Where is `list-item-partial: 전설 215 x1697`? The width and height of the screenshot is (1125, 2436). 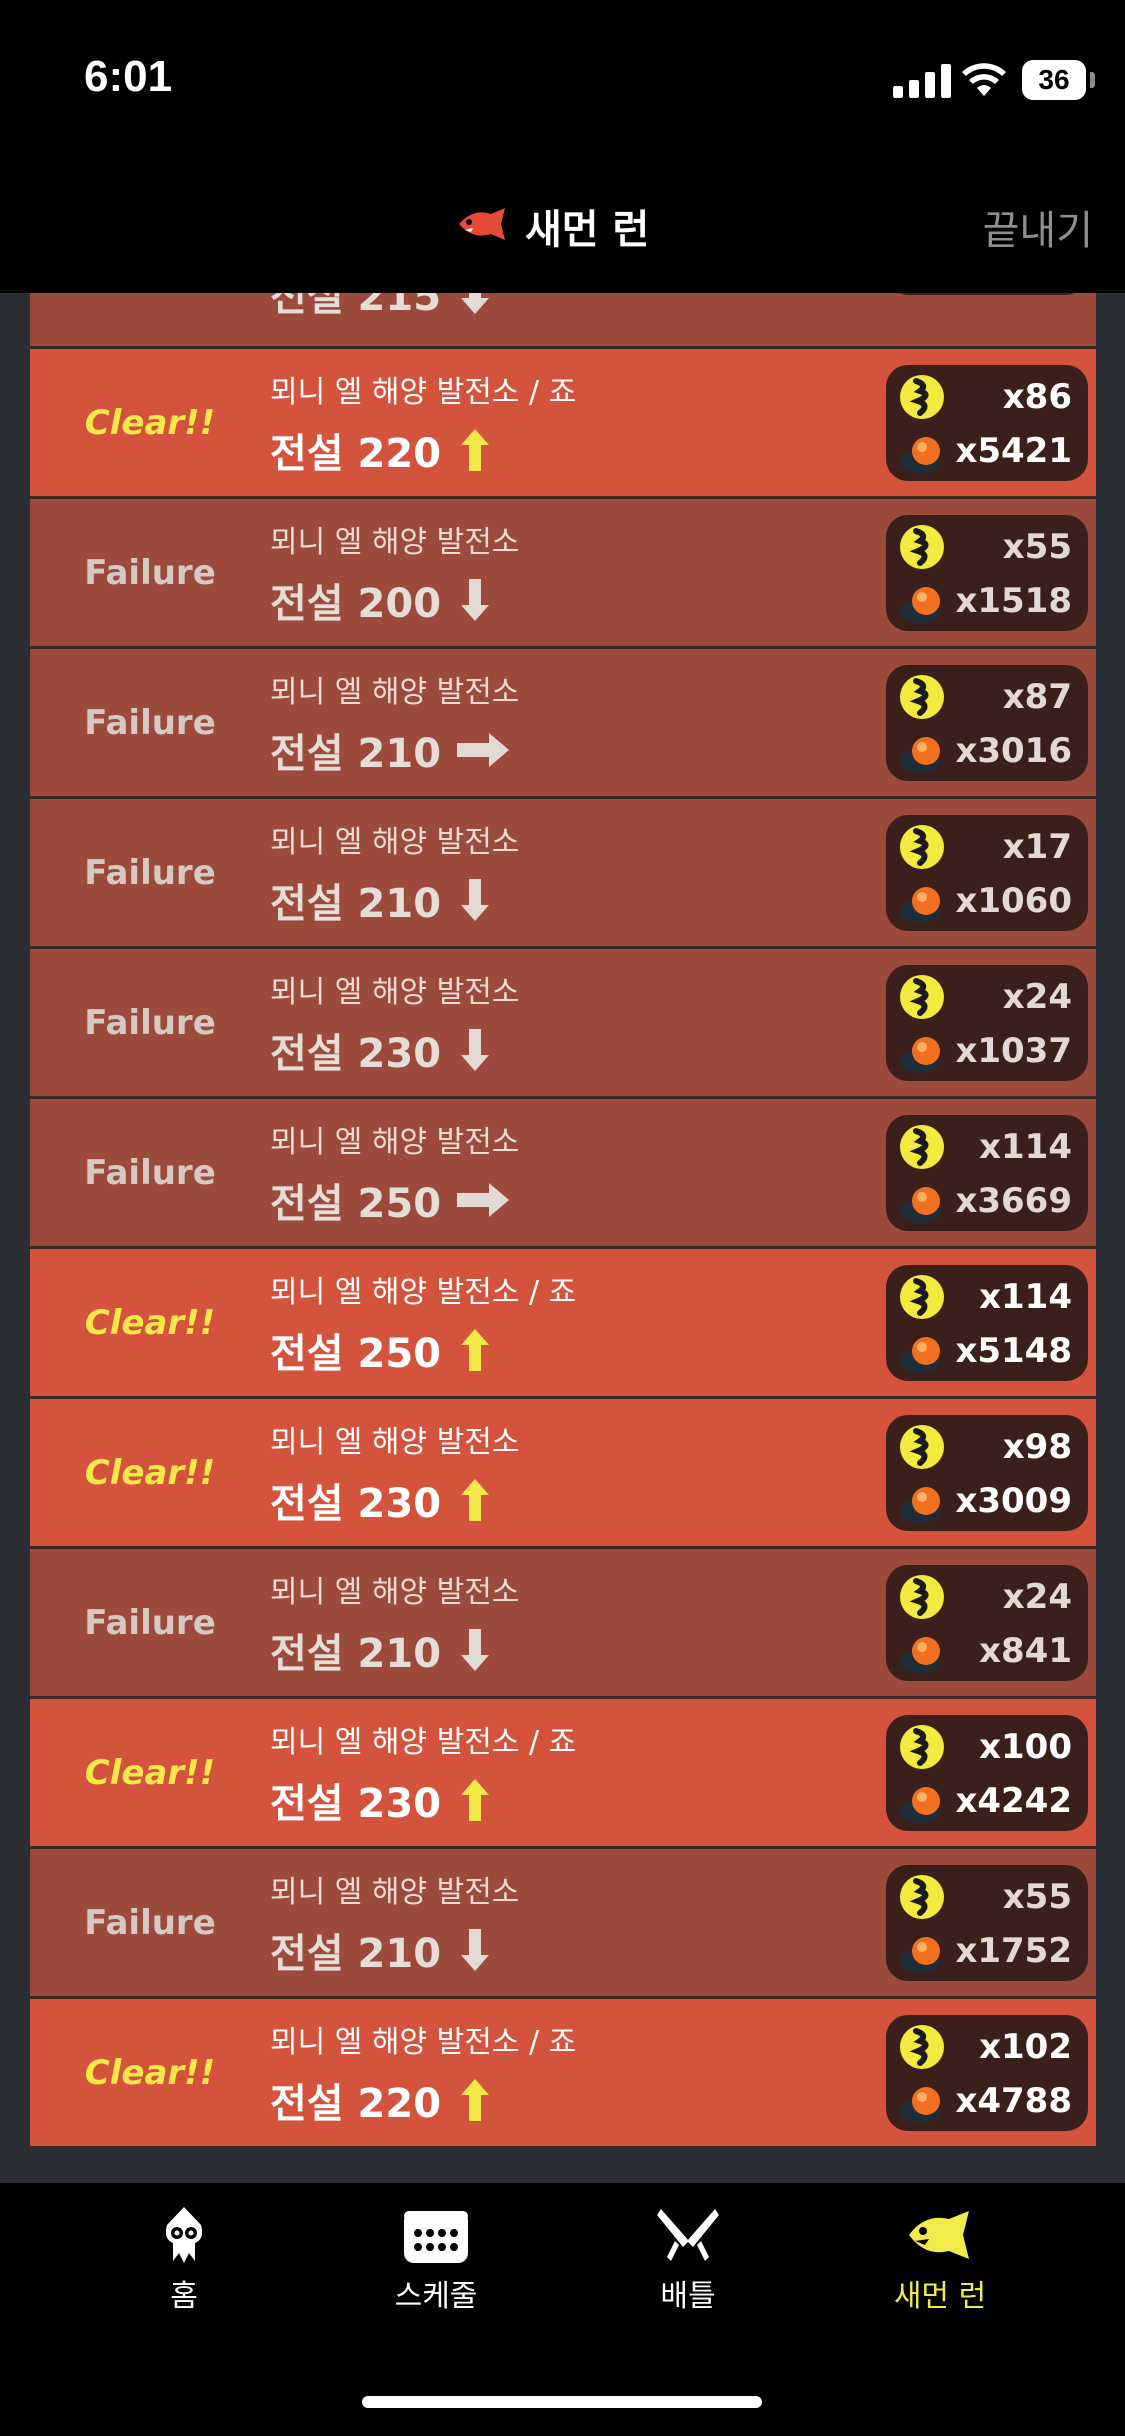
list-item-partial: 전설 215 x1697 is located at coordinates (563, 321).